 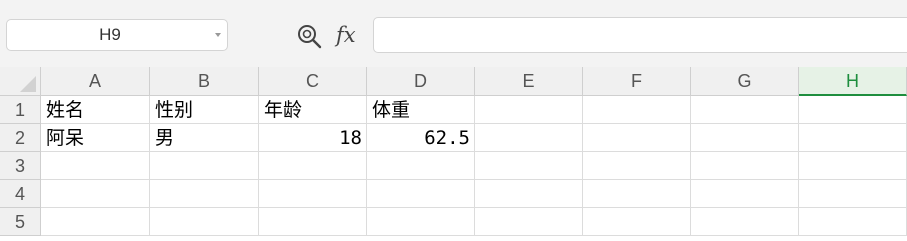 I want to click on cell-h3, so click(x=853, y=166).